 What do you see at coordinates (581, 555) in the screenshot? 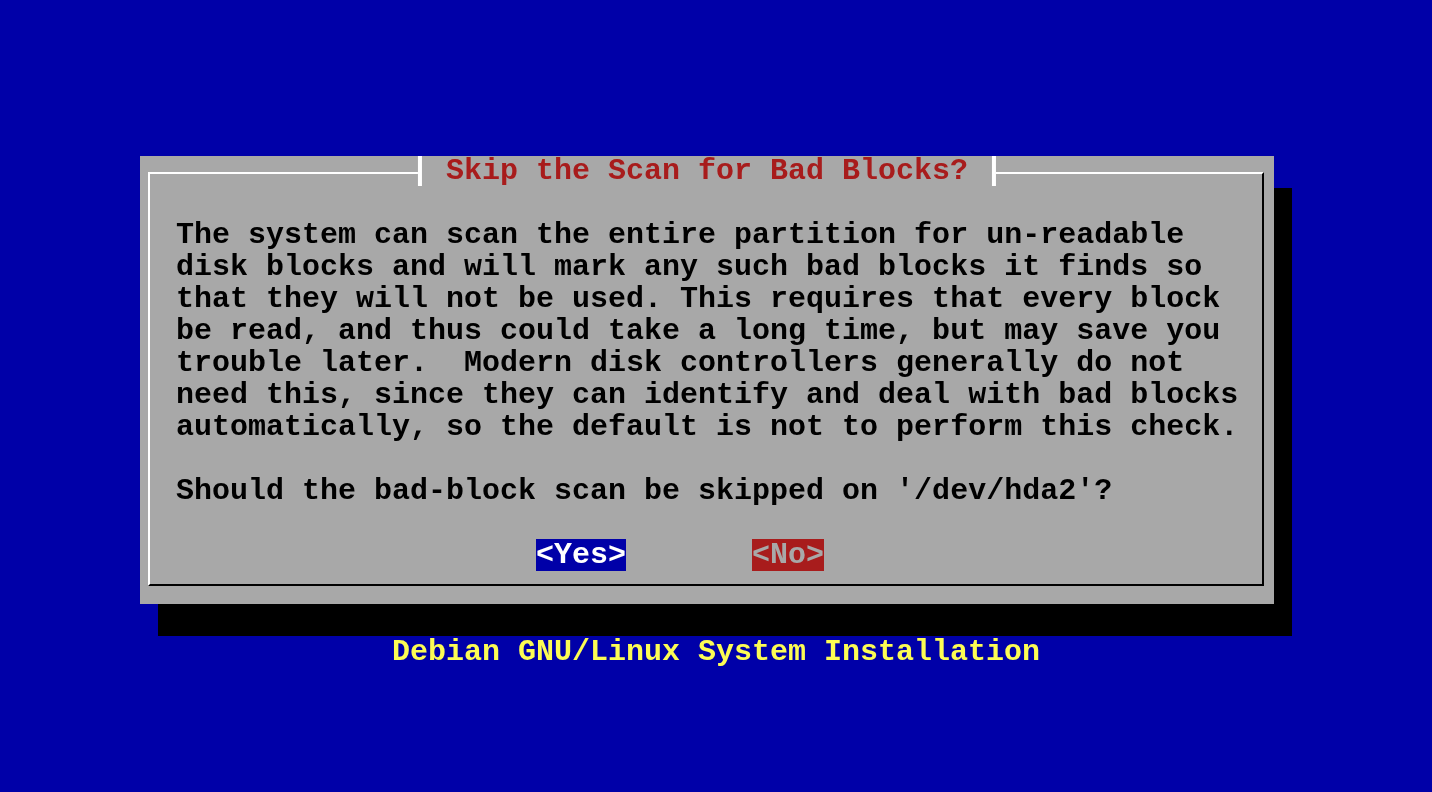
I see `dialog-button: <Yes>` at bounding box center [581, 555].